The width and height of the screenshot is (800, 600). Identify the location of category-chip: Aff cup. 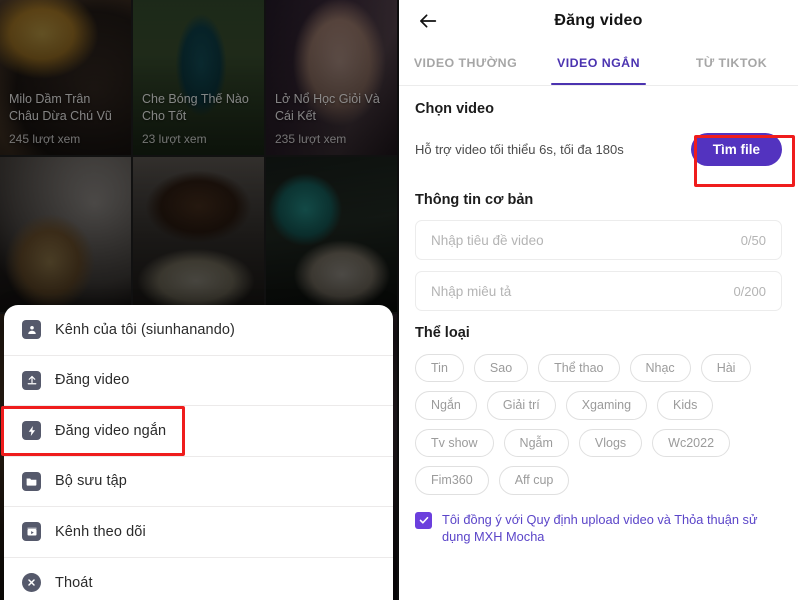
(534, 480).